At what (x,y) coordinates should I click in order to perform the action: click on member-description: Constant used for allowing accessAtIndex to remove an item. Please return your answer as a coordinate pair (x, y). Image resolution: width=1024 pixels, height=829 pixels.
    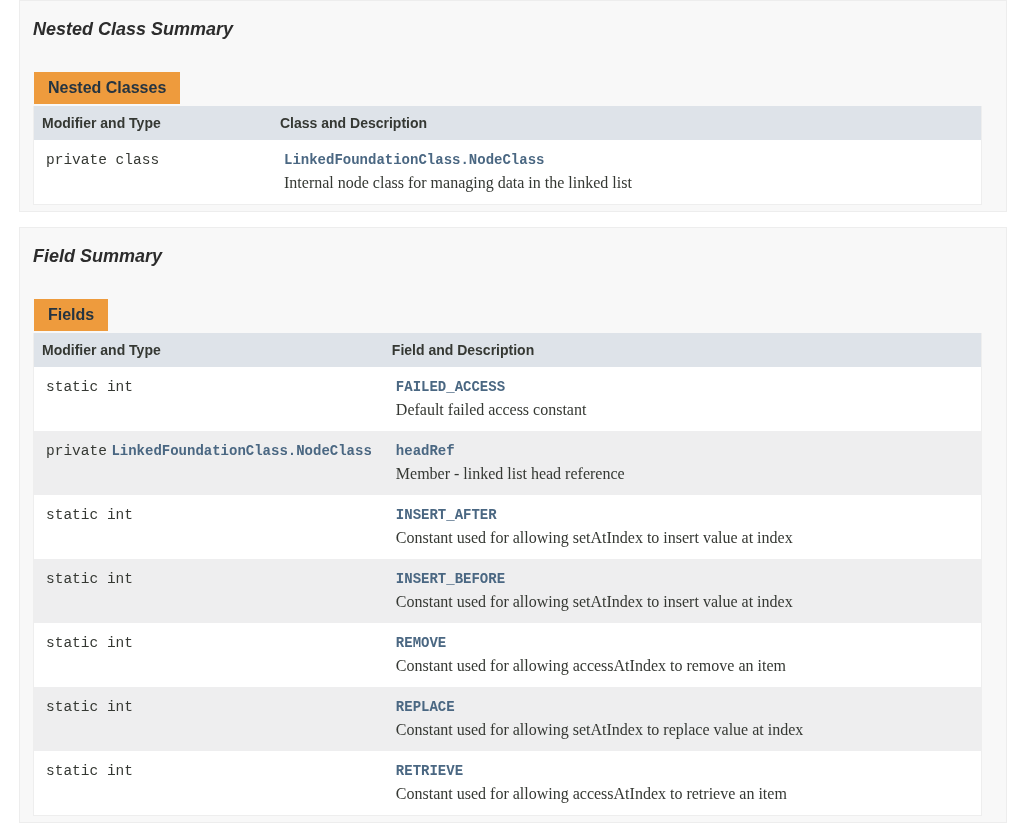
    Looking at the image, I should click on (591, 666).